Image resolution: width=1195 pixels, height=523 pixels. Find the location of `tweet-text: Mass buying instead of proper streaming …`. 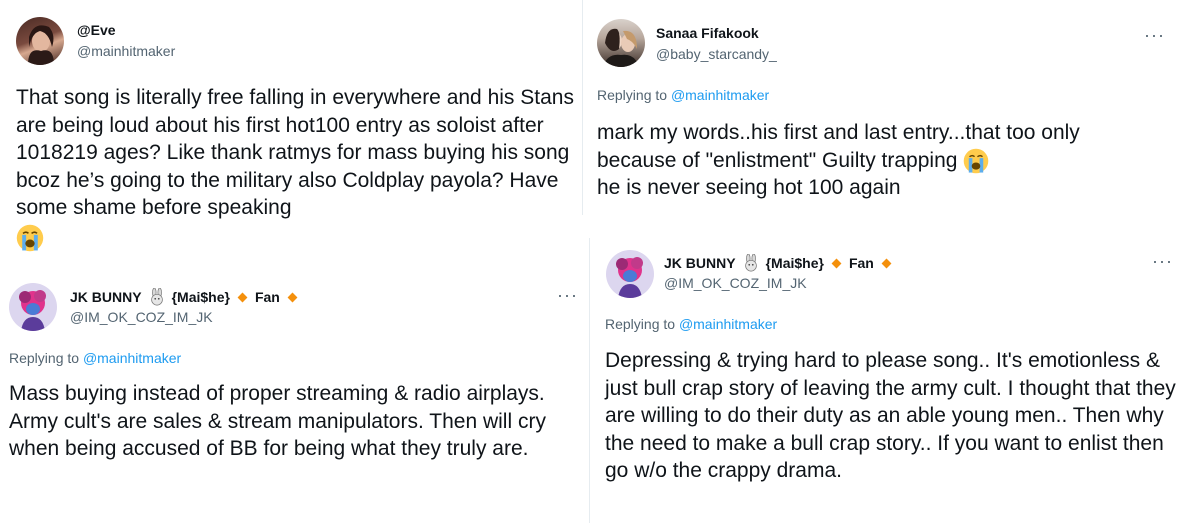

tweet-text: Mass buying instead of proper streaming … is located at coordinates (277, 421).